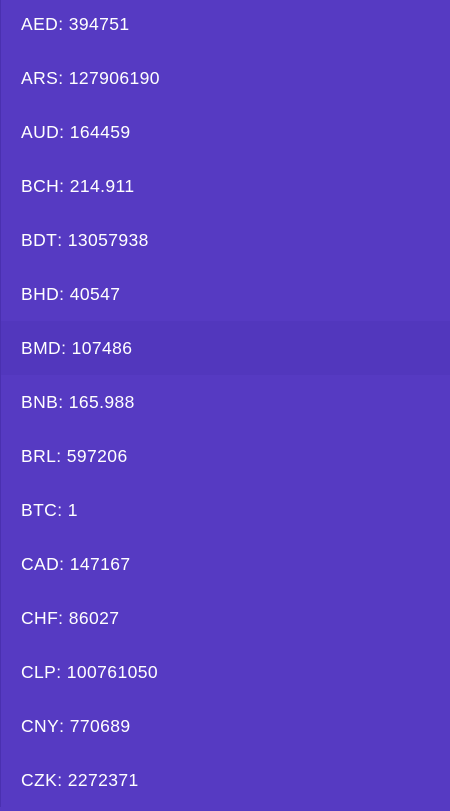 The height and width of the screenshot is (811, 450). I want to click on currency-code: ARS, so click(40, 77).